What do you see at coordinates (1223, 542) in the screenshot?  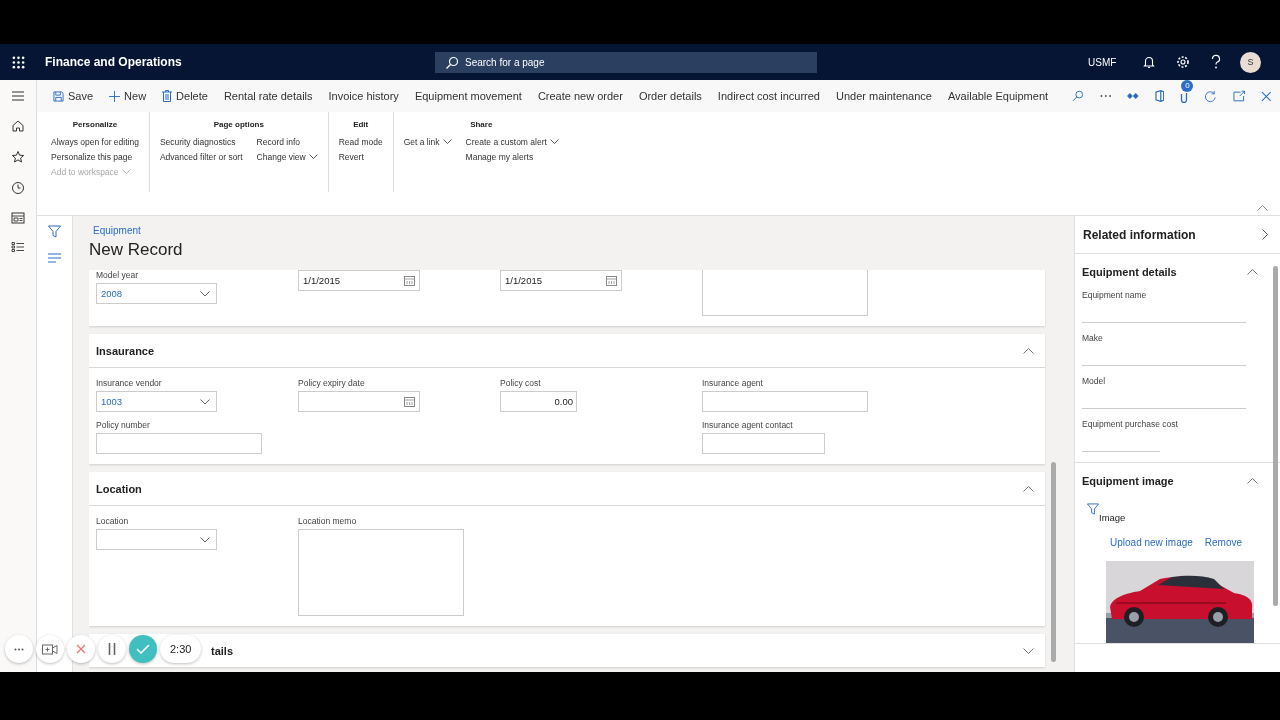 I see `image-link: Remove` at bounding box center [1223, 542].